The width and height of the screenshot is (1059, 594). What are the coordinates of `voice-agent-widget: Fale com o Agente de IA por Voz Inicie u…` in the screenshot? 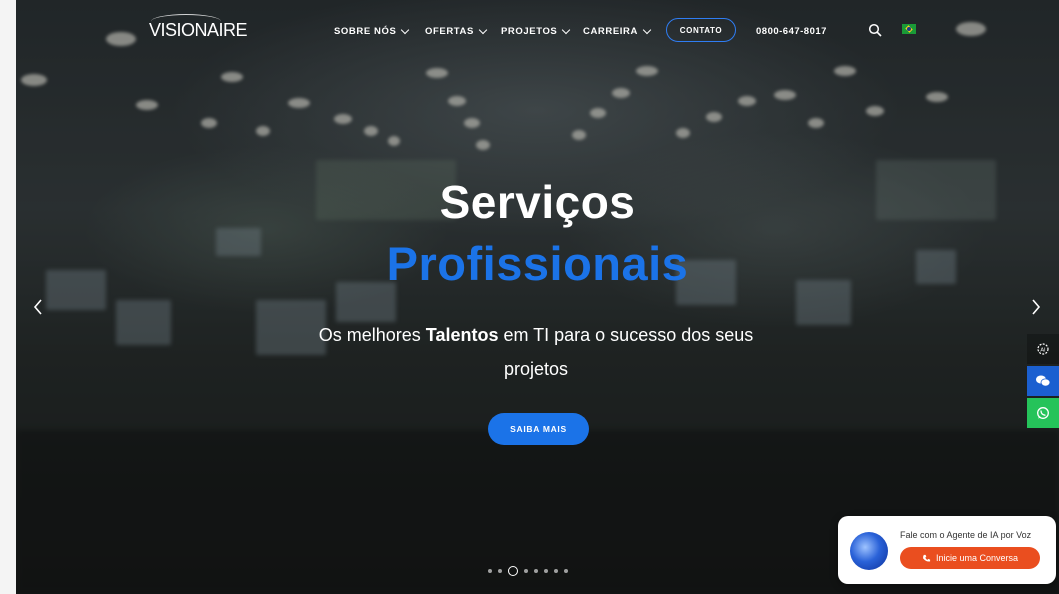 It's located at (947, 550).